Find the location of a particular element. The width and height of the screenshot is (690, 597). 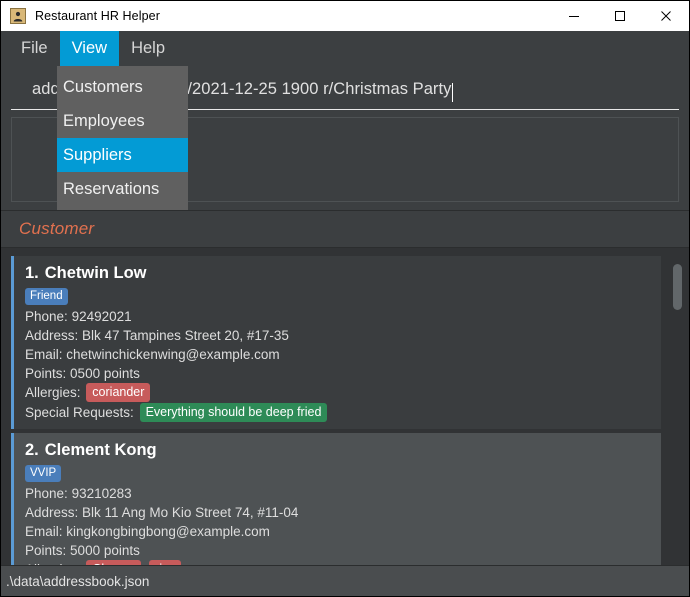

field-address-value: Blk 11 Ang Mo Kio Street 74, #11-04 is located at coordinates (190, 512).